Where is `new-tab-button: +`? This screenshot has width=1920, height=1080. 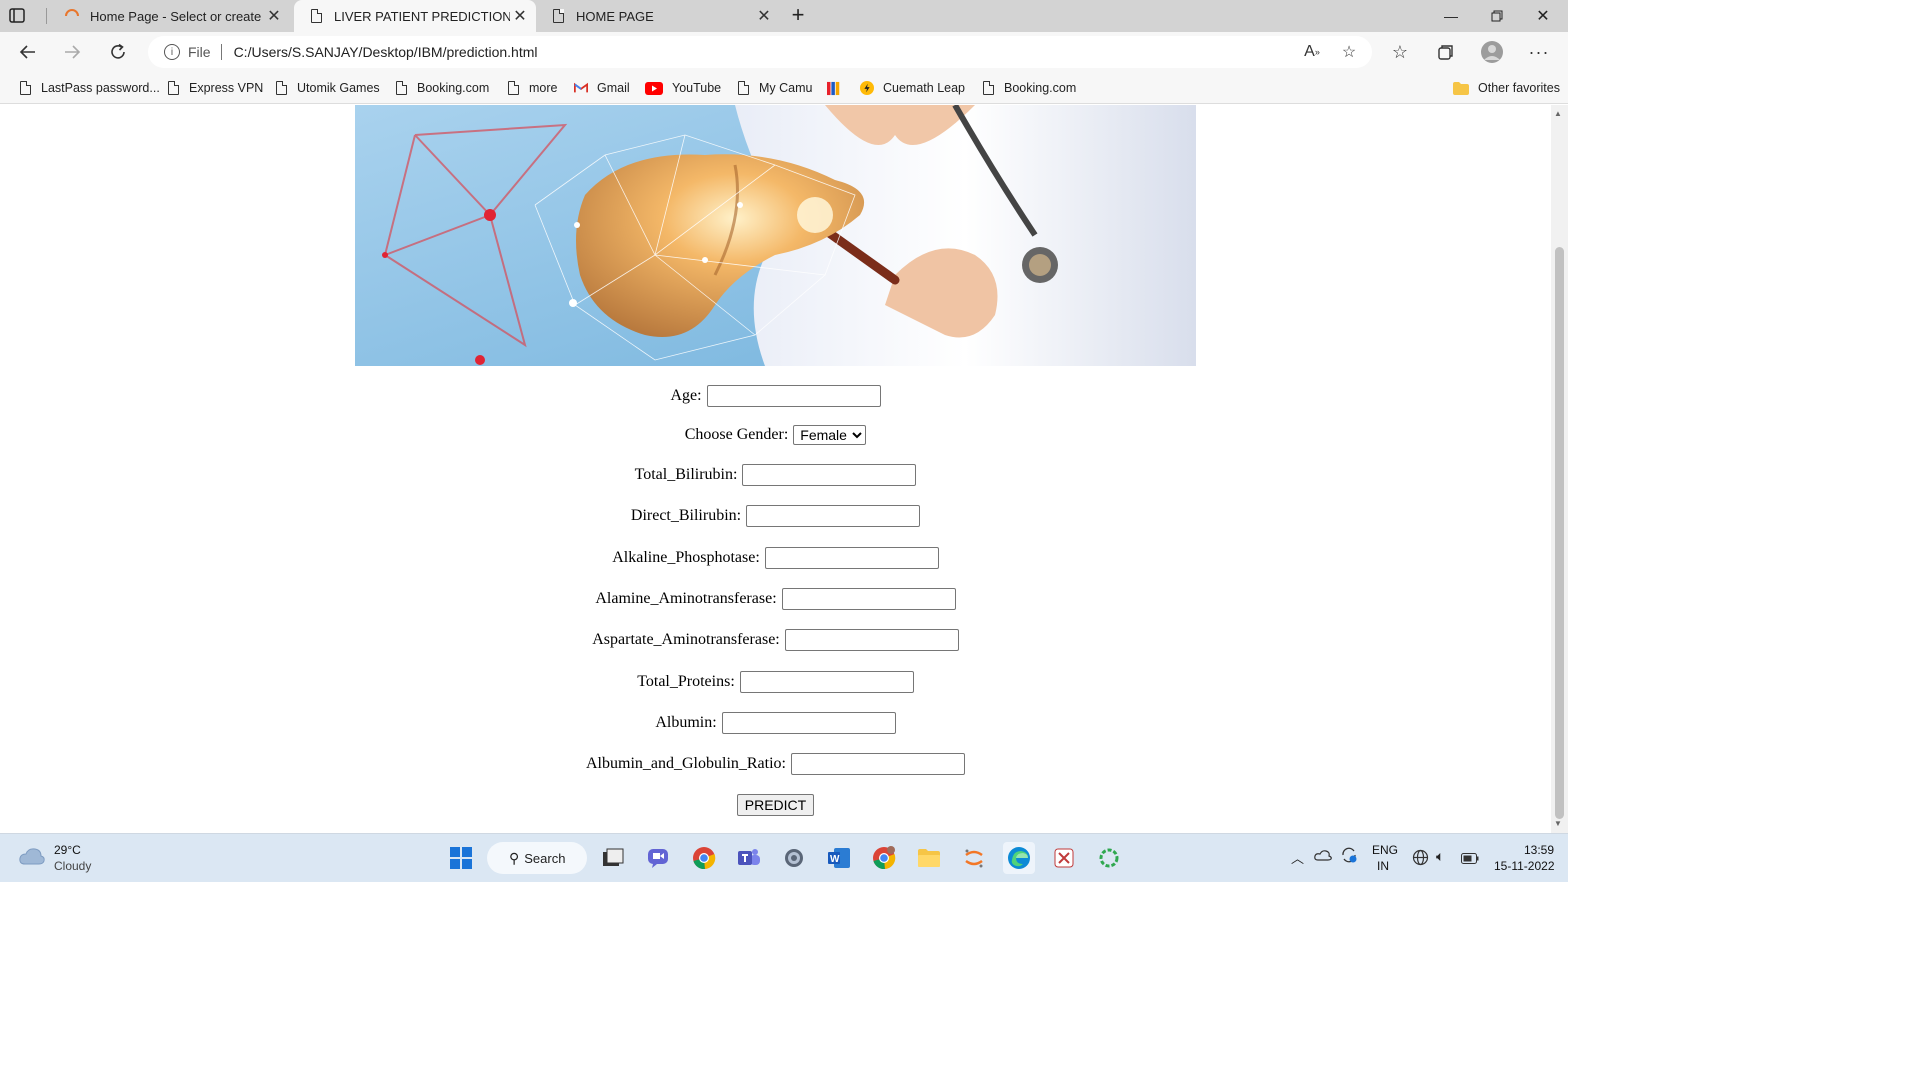
new-tab-button: + is located at coordinates (798, 16).